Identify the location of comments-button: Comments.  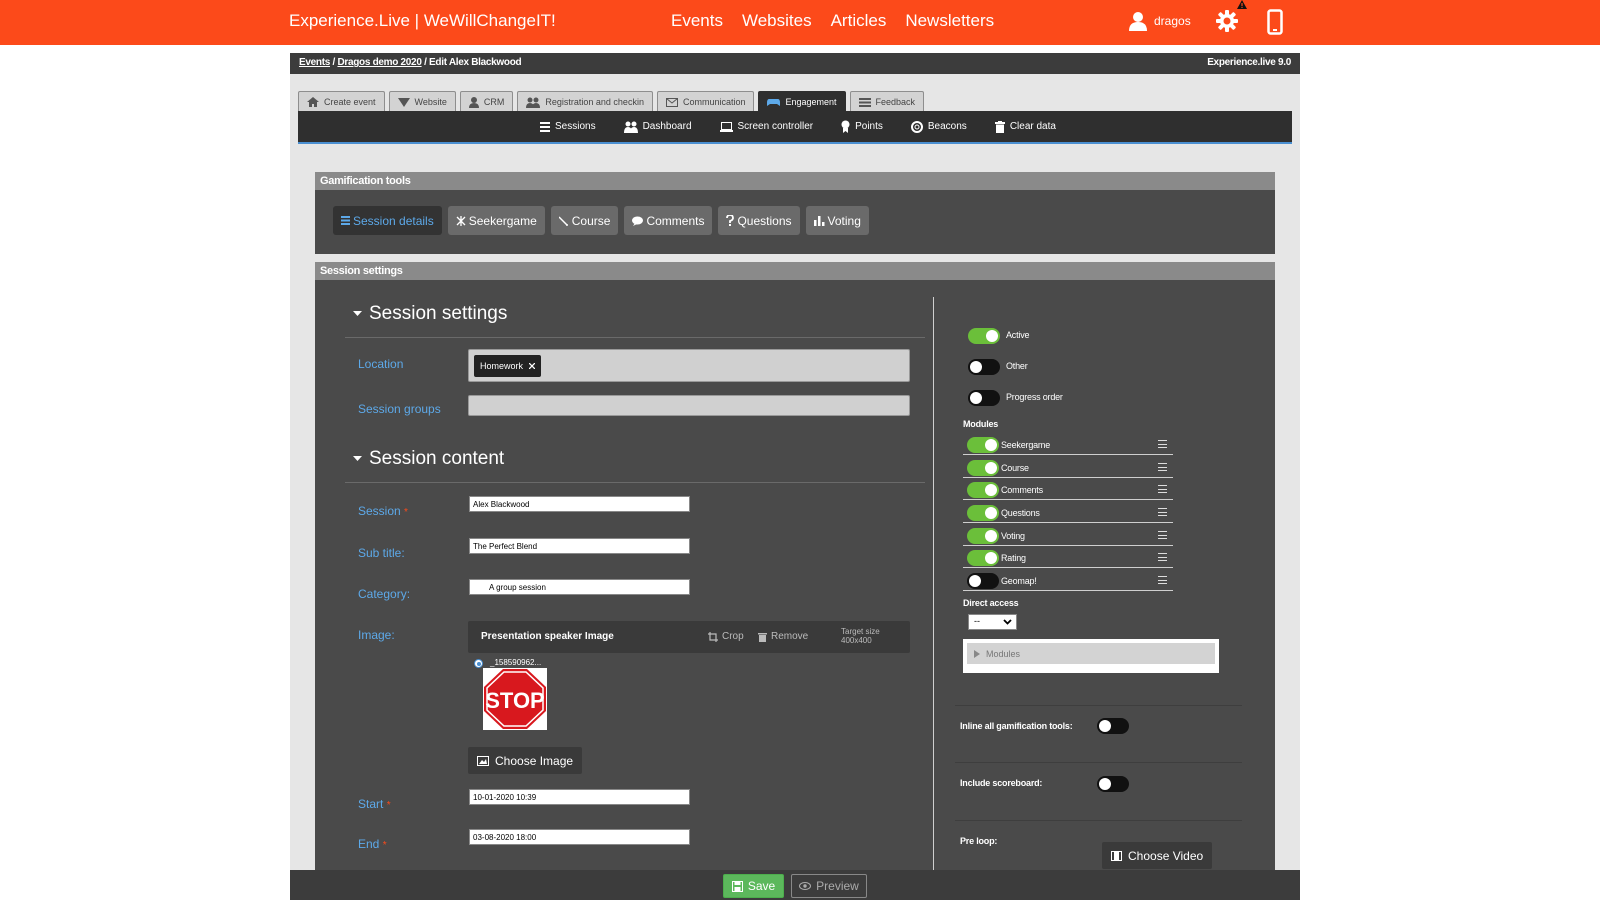
(668, 220).